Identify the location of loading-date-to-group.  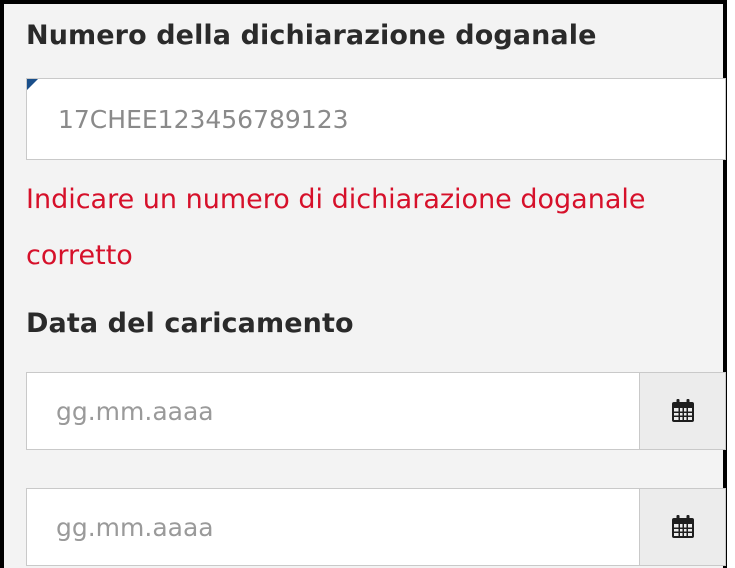
(376, 527).